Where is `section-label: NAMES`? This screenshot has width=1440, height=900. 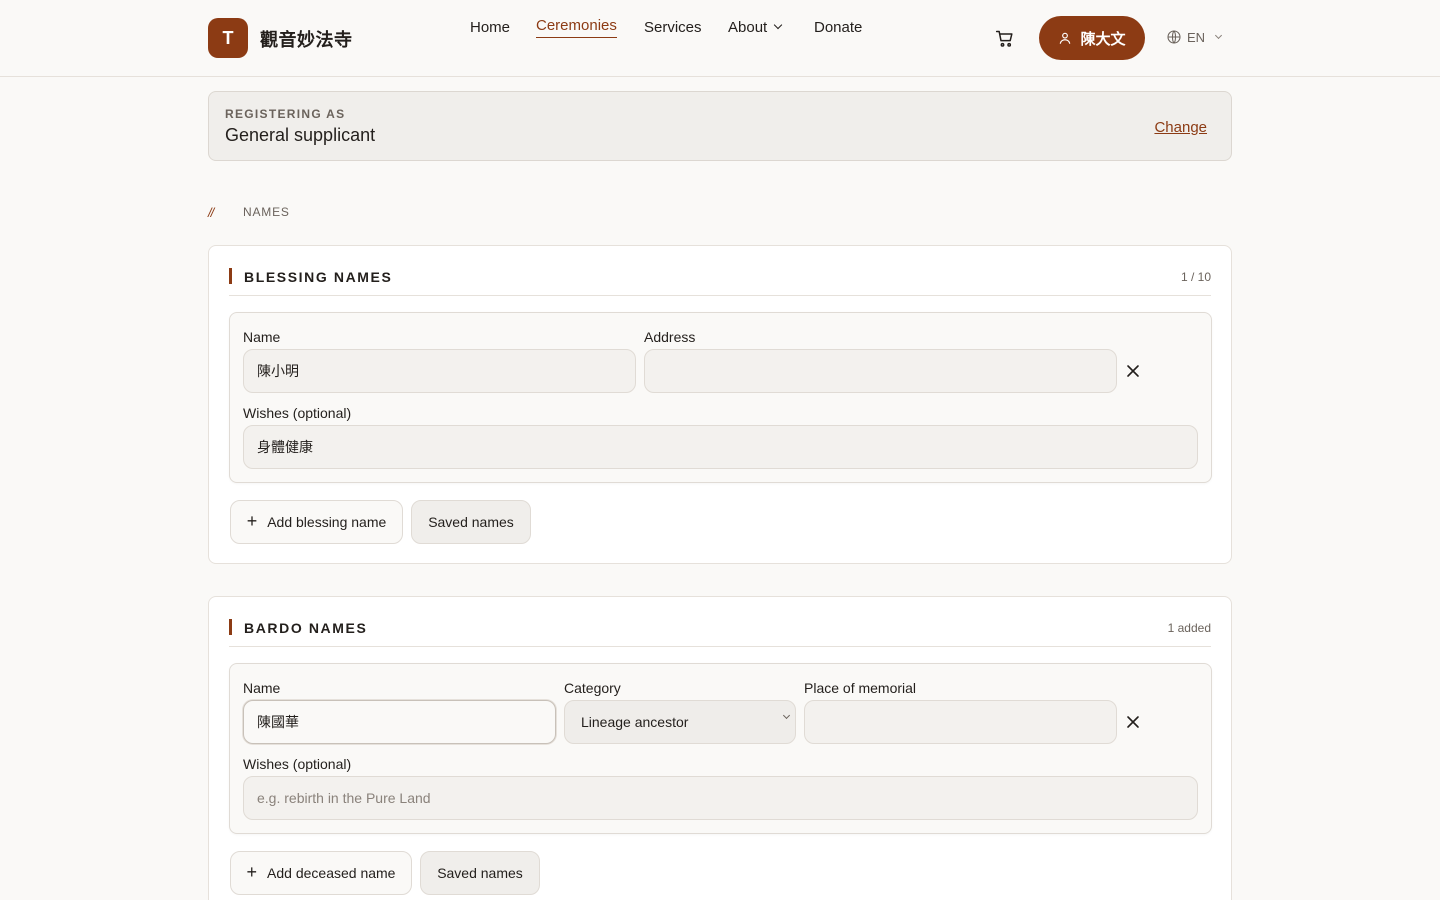
section-label: NAMES is located at coordinates (266, 212).